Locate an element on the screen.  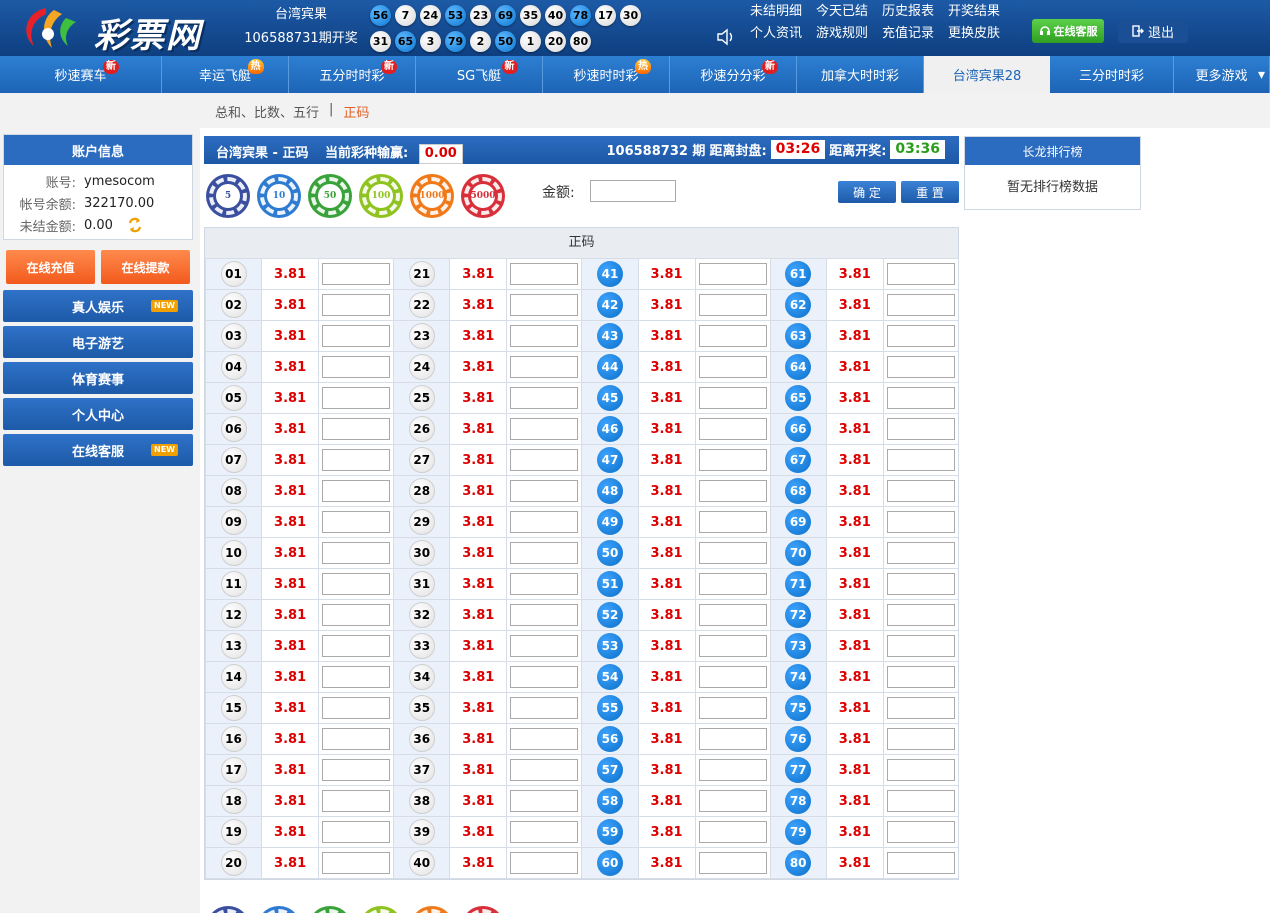
bet-number-cell: 33 is located at coordinates (422, 646).